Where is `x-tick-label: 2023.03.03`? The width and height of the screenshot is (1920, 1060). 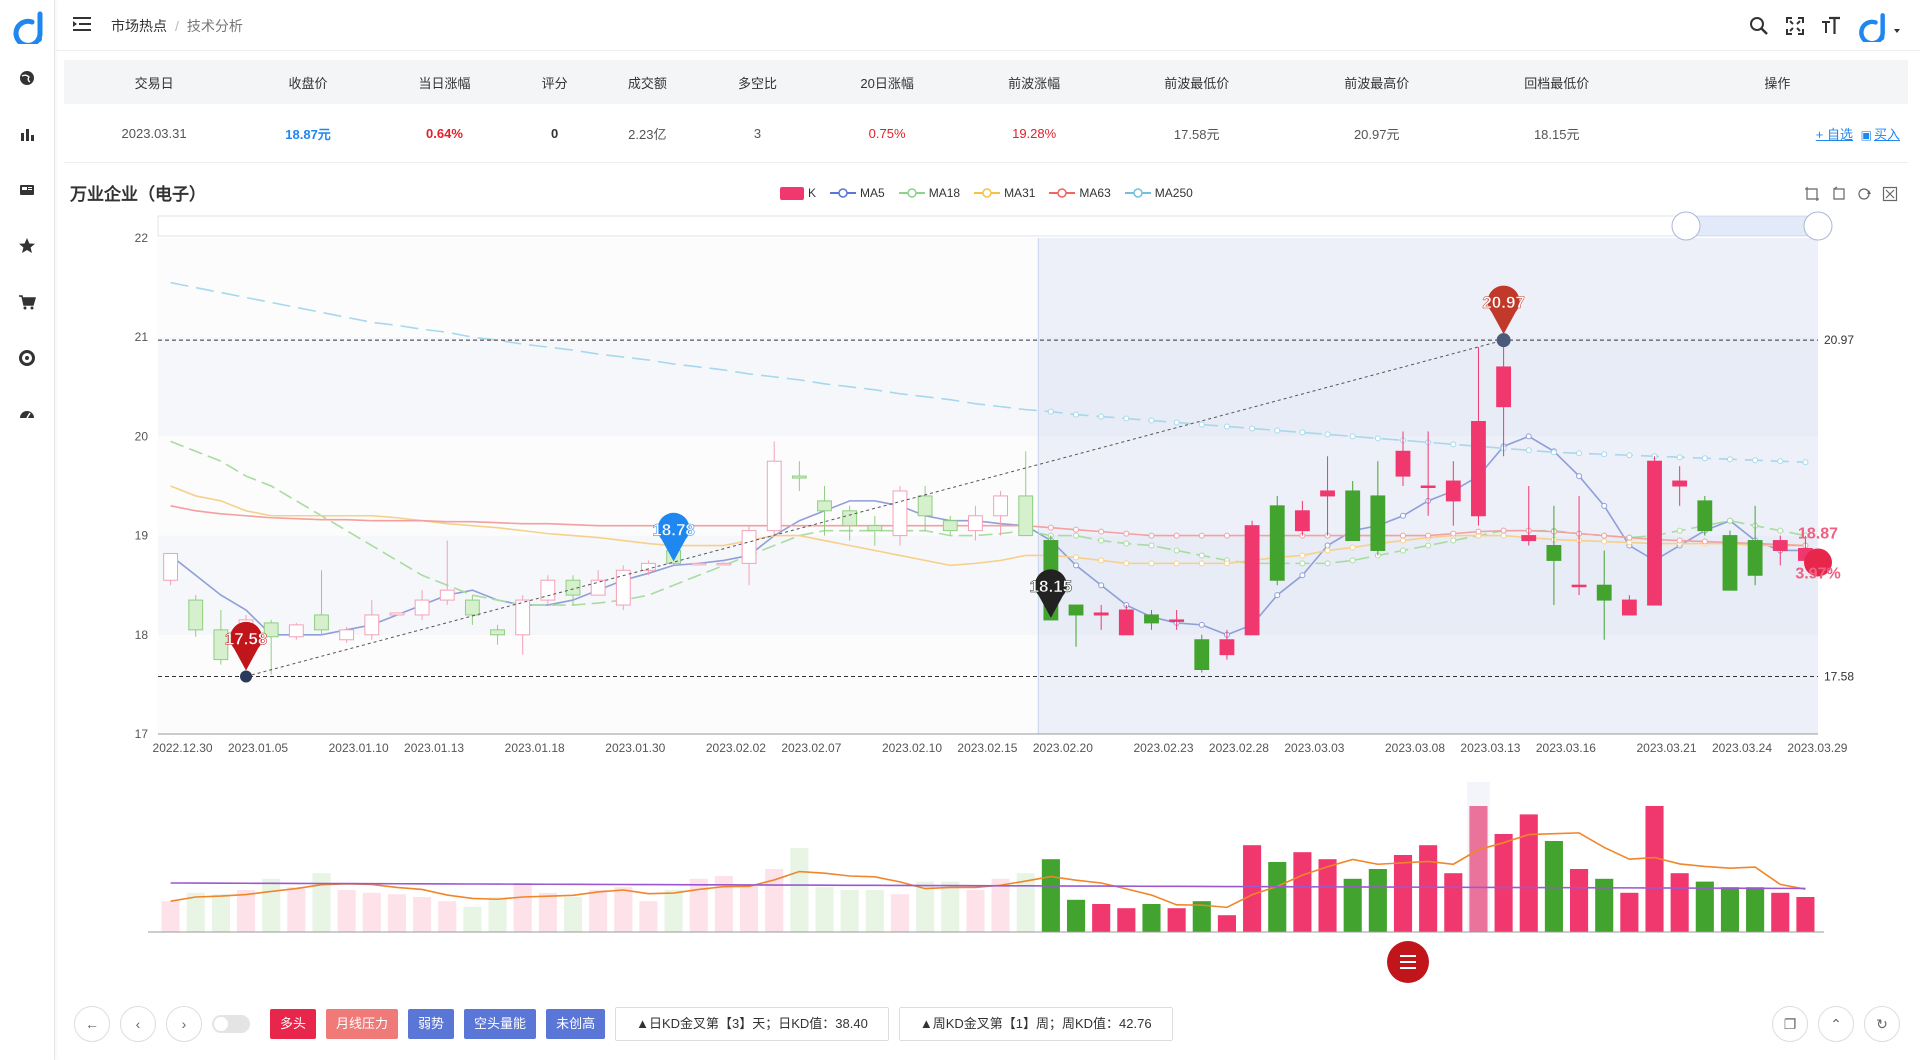 x-tick-label: 2023.03.03 is located at coordinates (1314, 748).